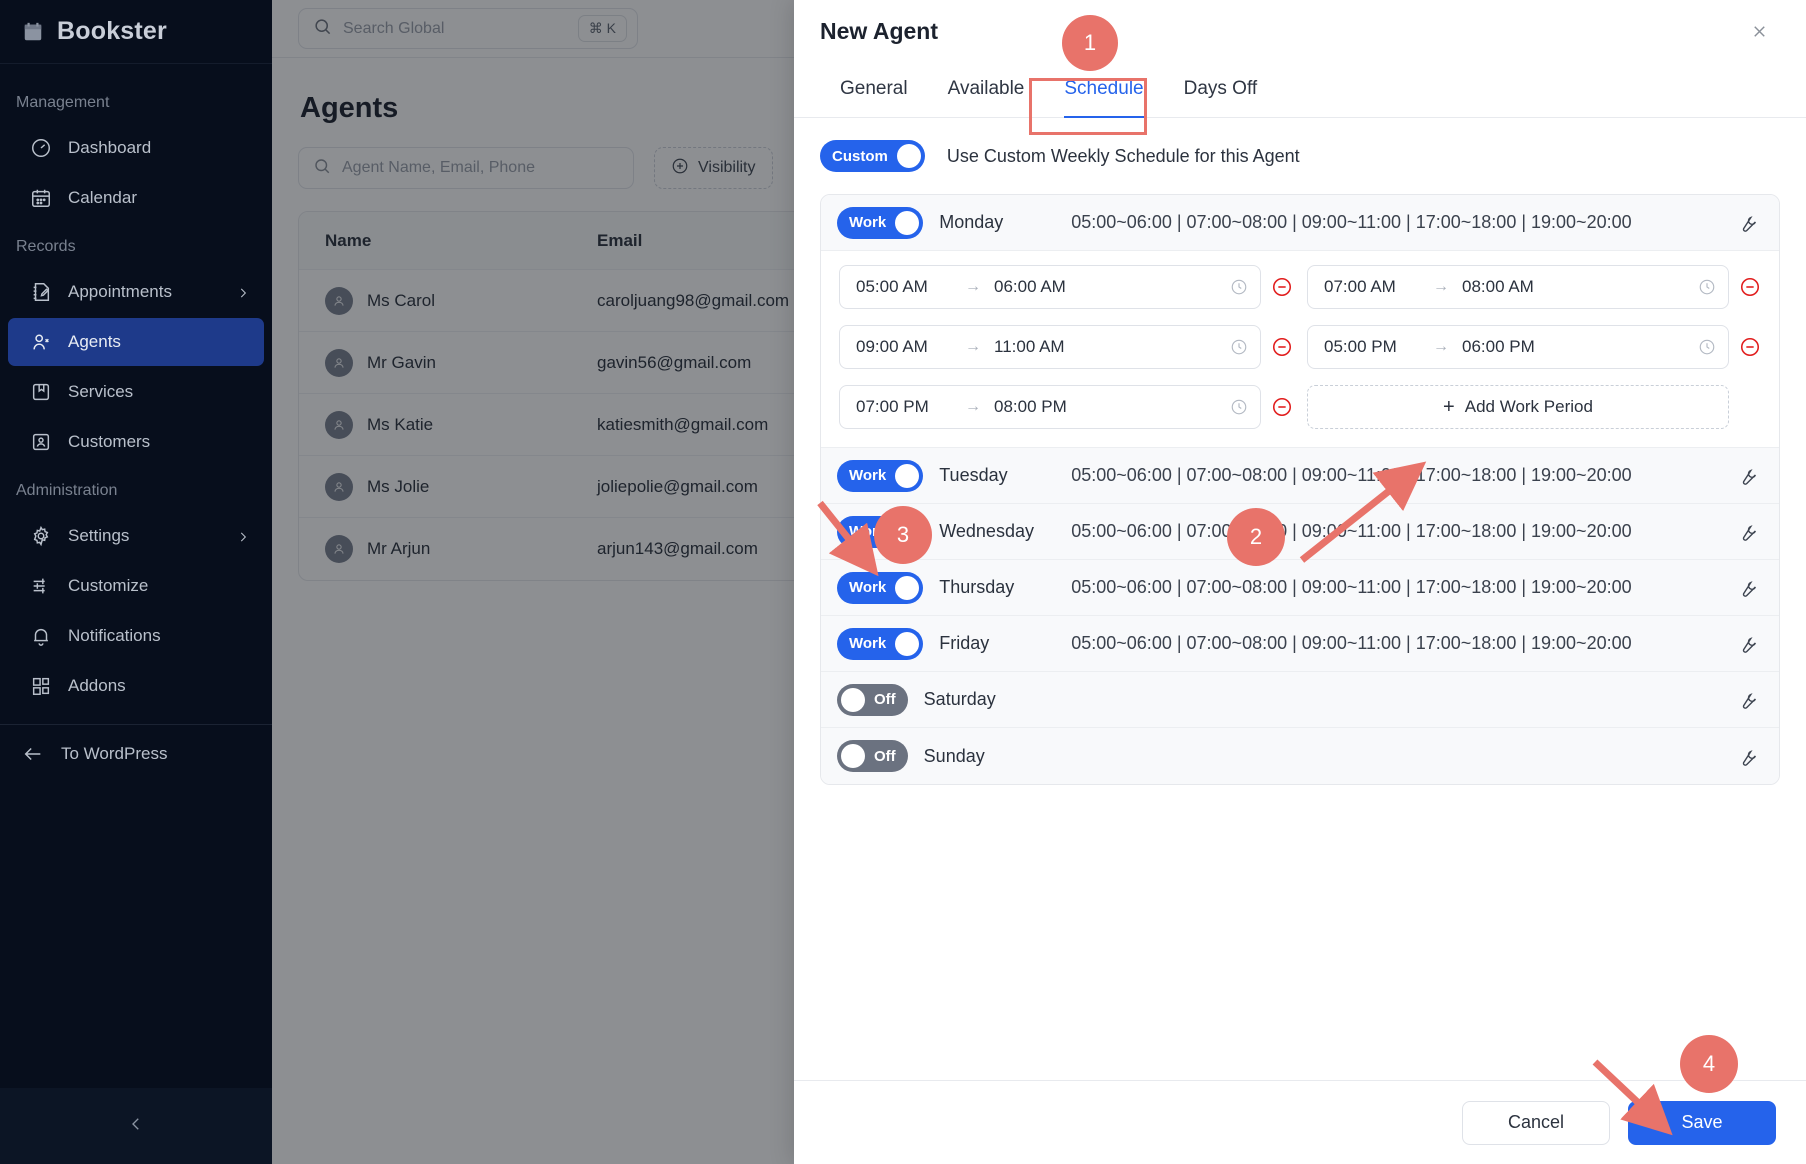  Describe the element at coordinates (97, 685) in the screenshot. I see `sidebar-item-label: Addons` at that location.